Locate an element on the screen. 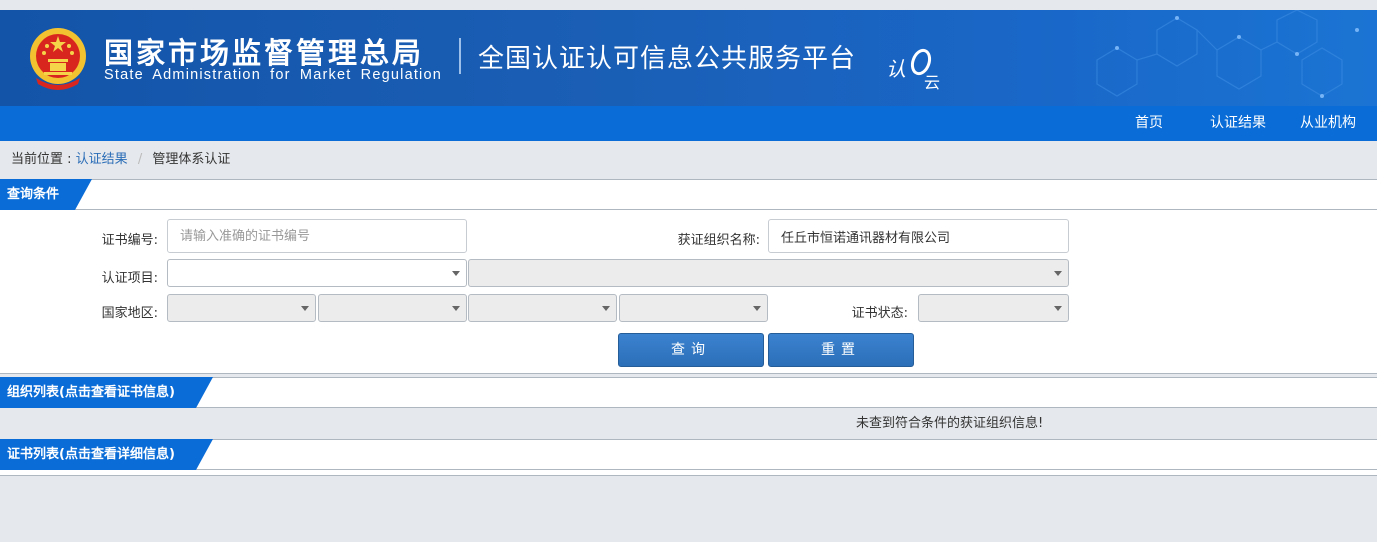  cert-no-input is located at coordinates (317, 236).